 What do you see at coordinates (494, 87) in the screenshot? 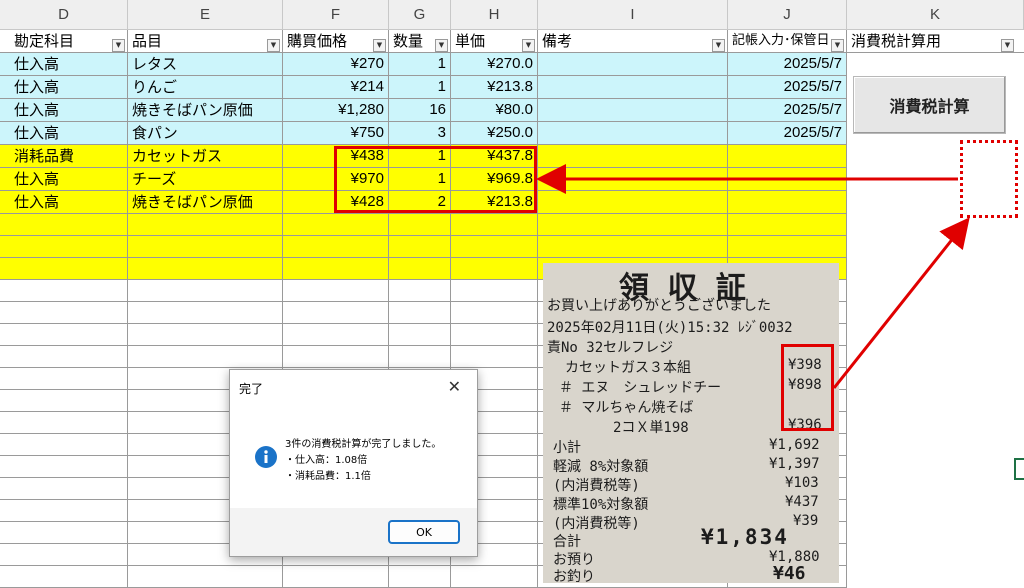
I see `cell-unit-price: ¥213.8` at bounding box center [494, 87].